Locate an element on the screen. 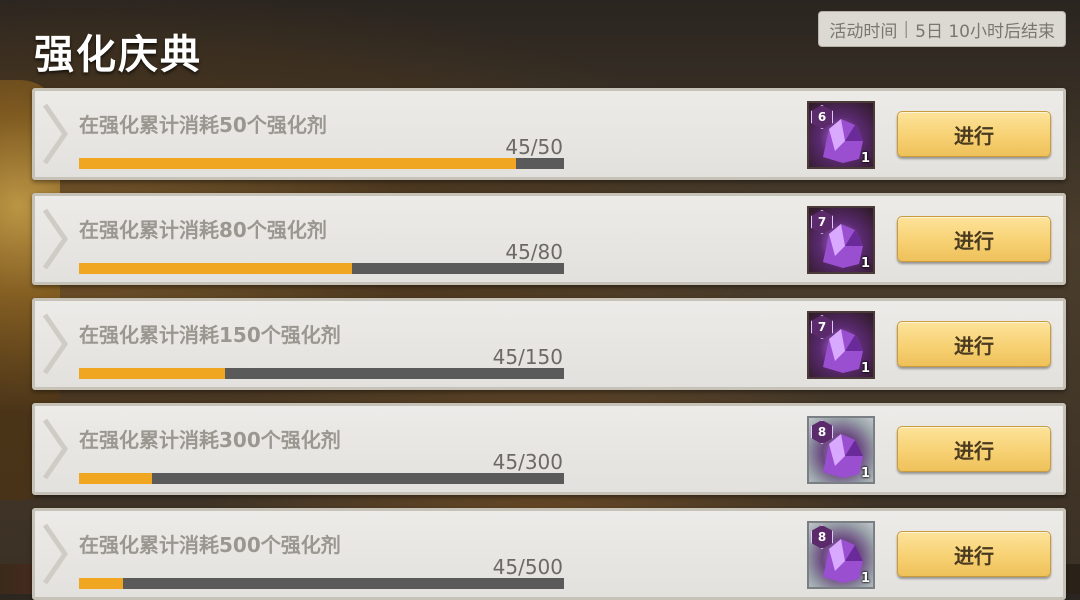 The width and height of the screenshot is (1080, 600). progress-count: 45/300 is located at coordinates (527, 462).